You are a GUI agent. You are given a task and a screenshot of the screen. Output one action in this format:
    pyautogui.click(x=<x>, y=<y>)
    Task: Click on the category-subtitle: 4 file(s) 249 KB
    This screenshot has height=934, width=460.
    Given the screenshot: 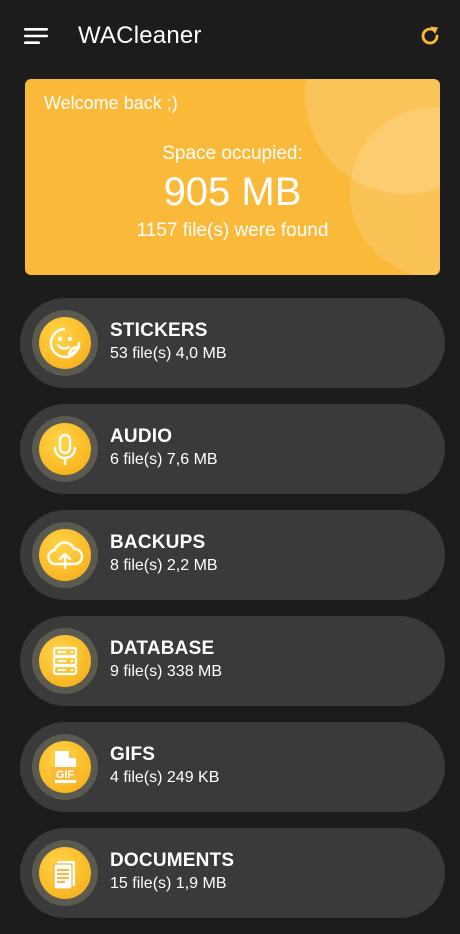 What is the action you would take?
    pyautogui.click(x=165, y=777)
    